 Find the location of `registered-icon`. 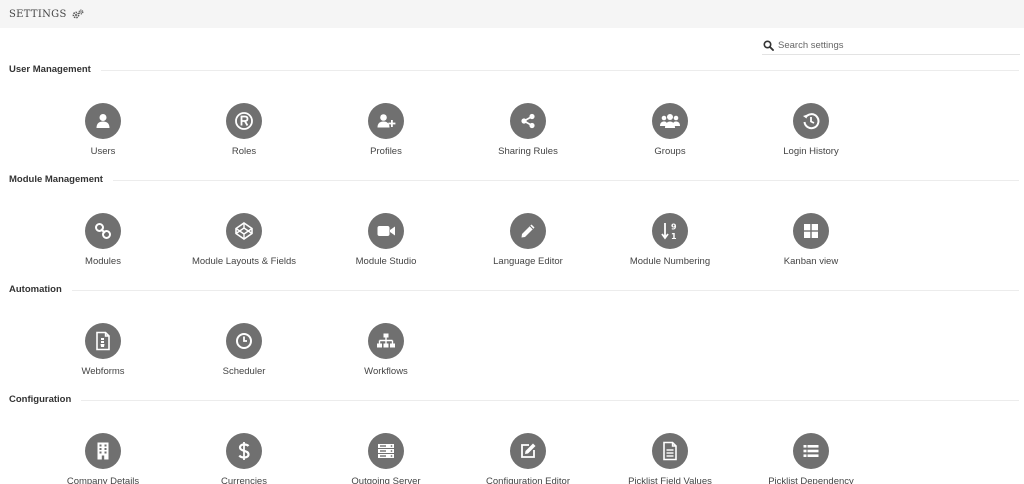

registered-icon is located at coordinates (244, 121).